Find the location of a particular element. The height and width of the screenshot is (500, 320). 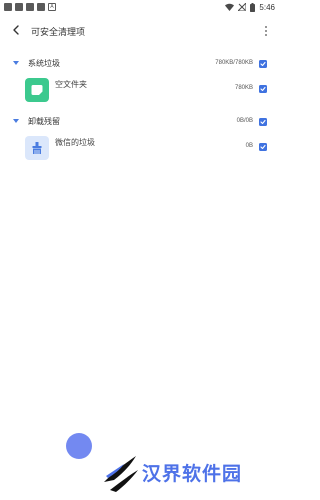

item-size: 0B is located at coordinates (249, 146).